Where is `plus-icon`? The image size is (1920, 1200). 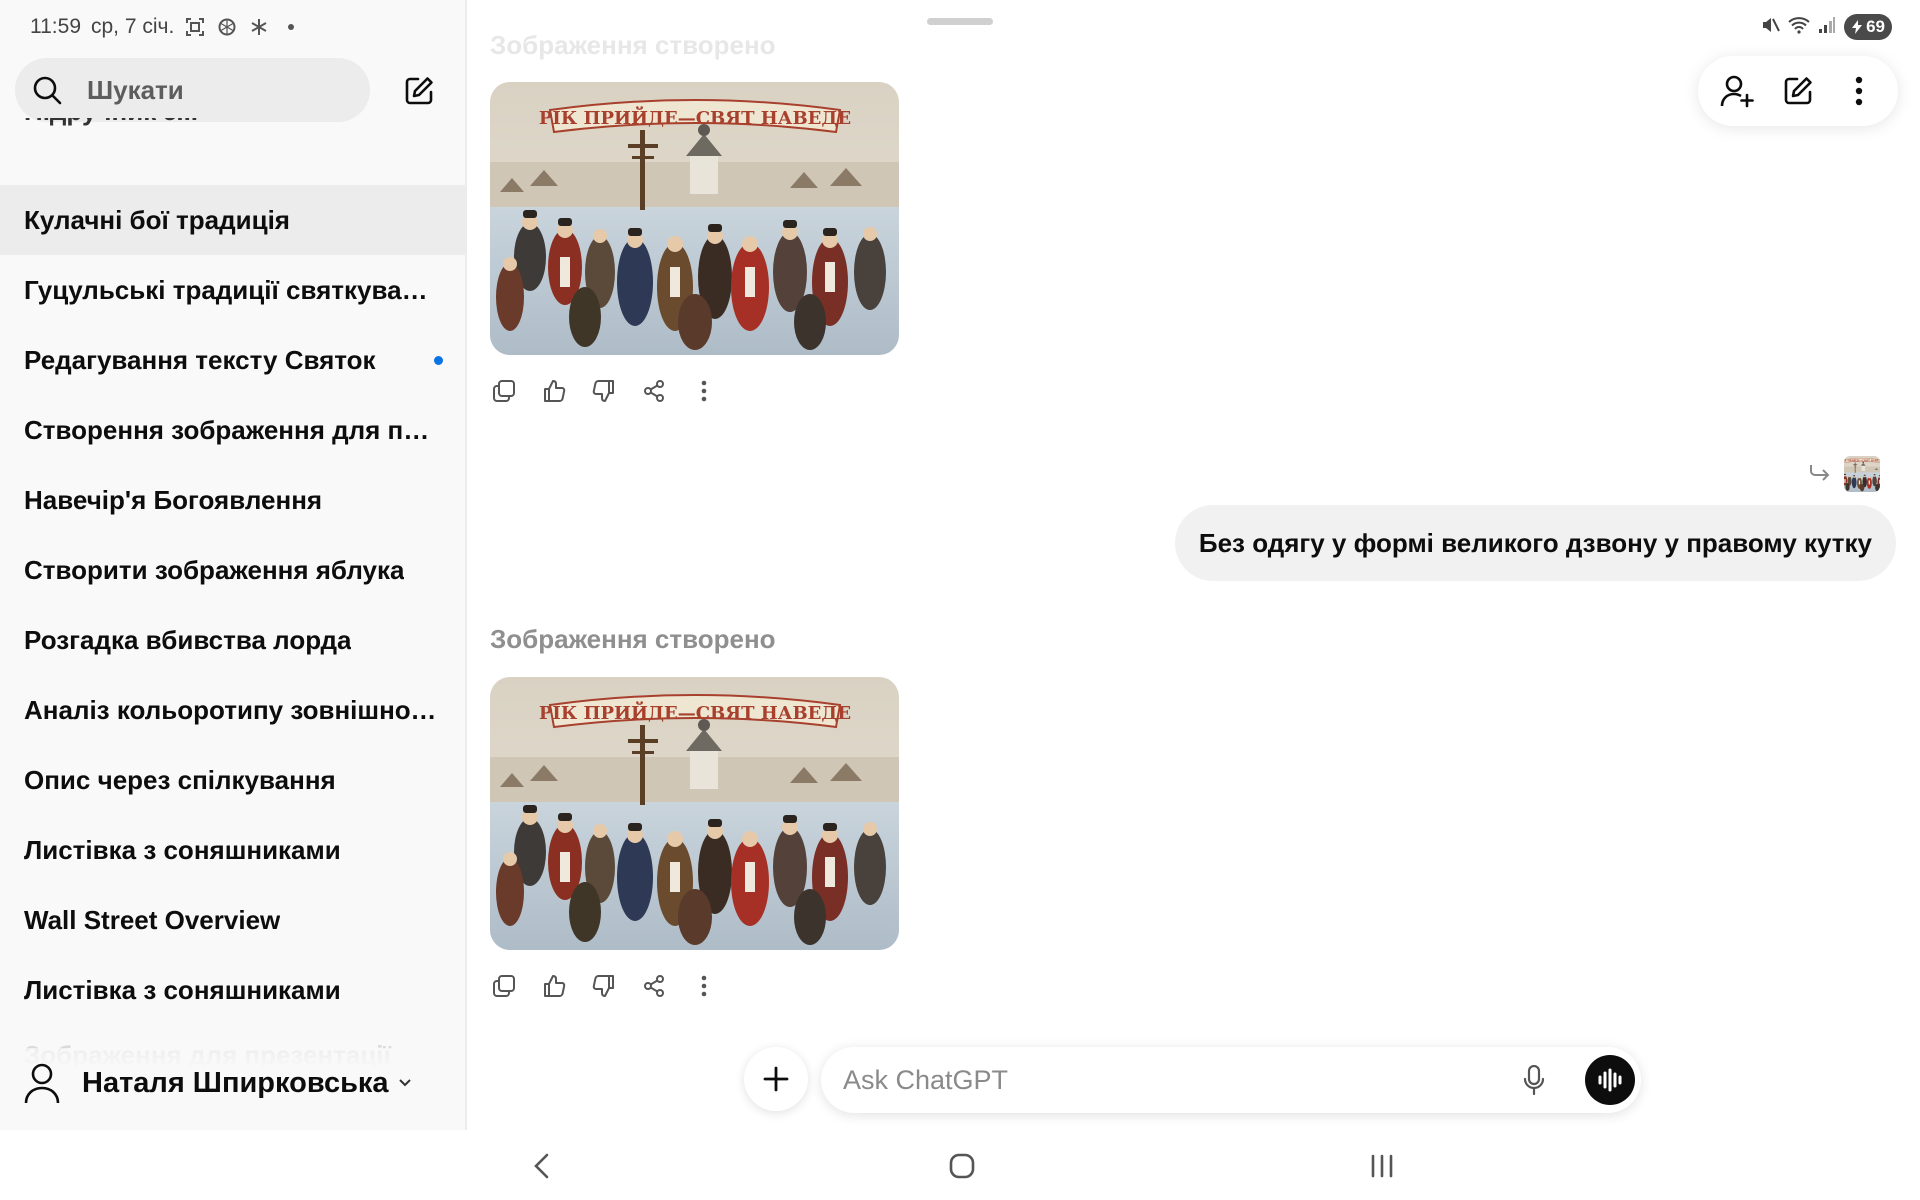
plus-icon is located at coordinates (776, 1079).